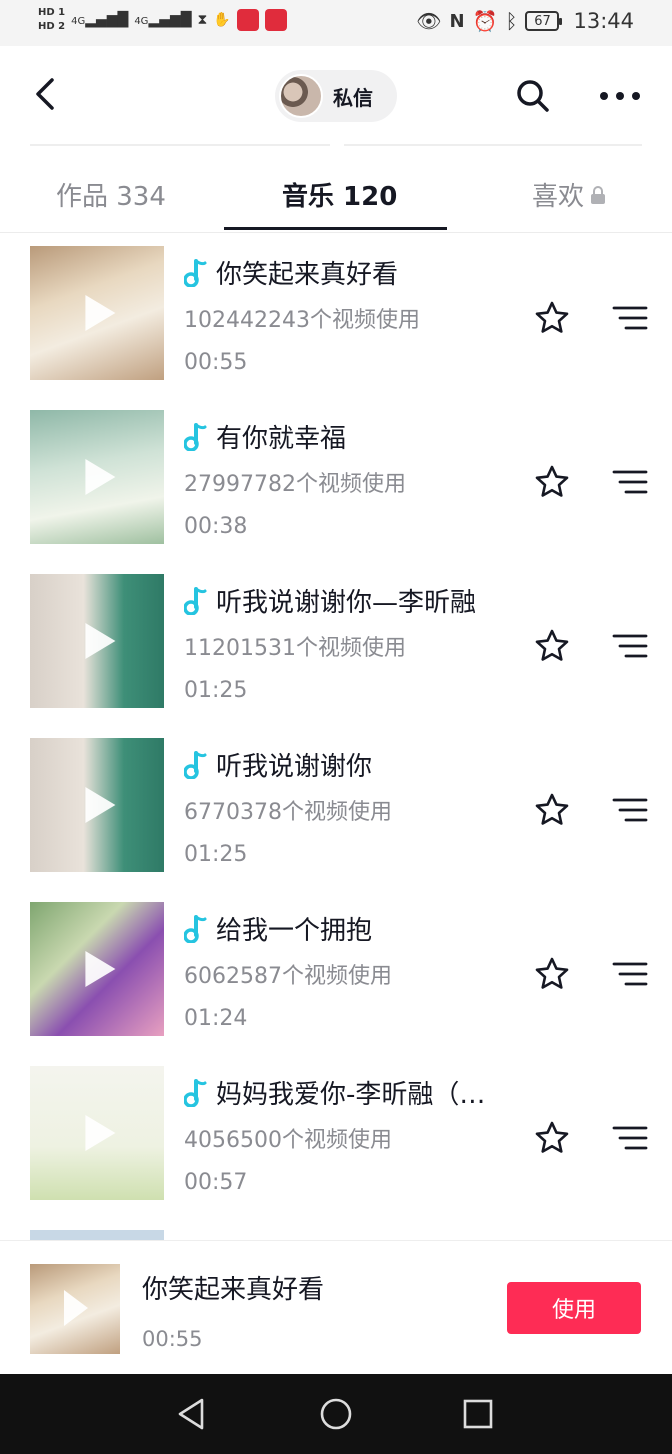 The height and width of the screenshot is (1454, 672). I want to click on signal-1-icon: 4G▂▄▆█, so click(100, 20).